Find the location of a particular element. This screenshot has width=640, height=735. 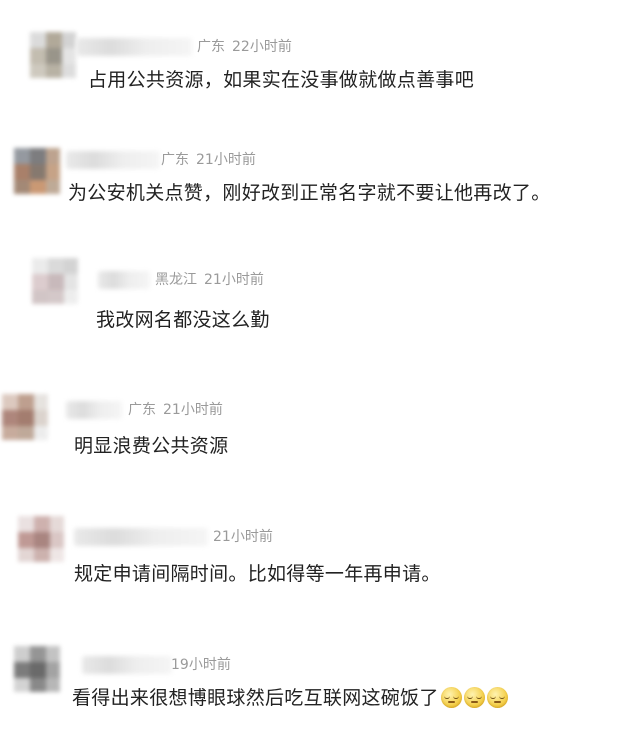

location-label: 黑龙江 is located at coordinates (176, 280).